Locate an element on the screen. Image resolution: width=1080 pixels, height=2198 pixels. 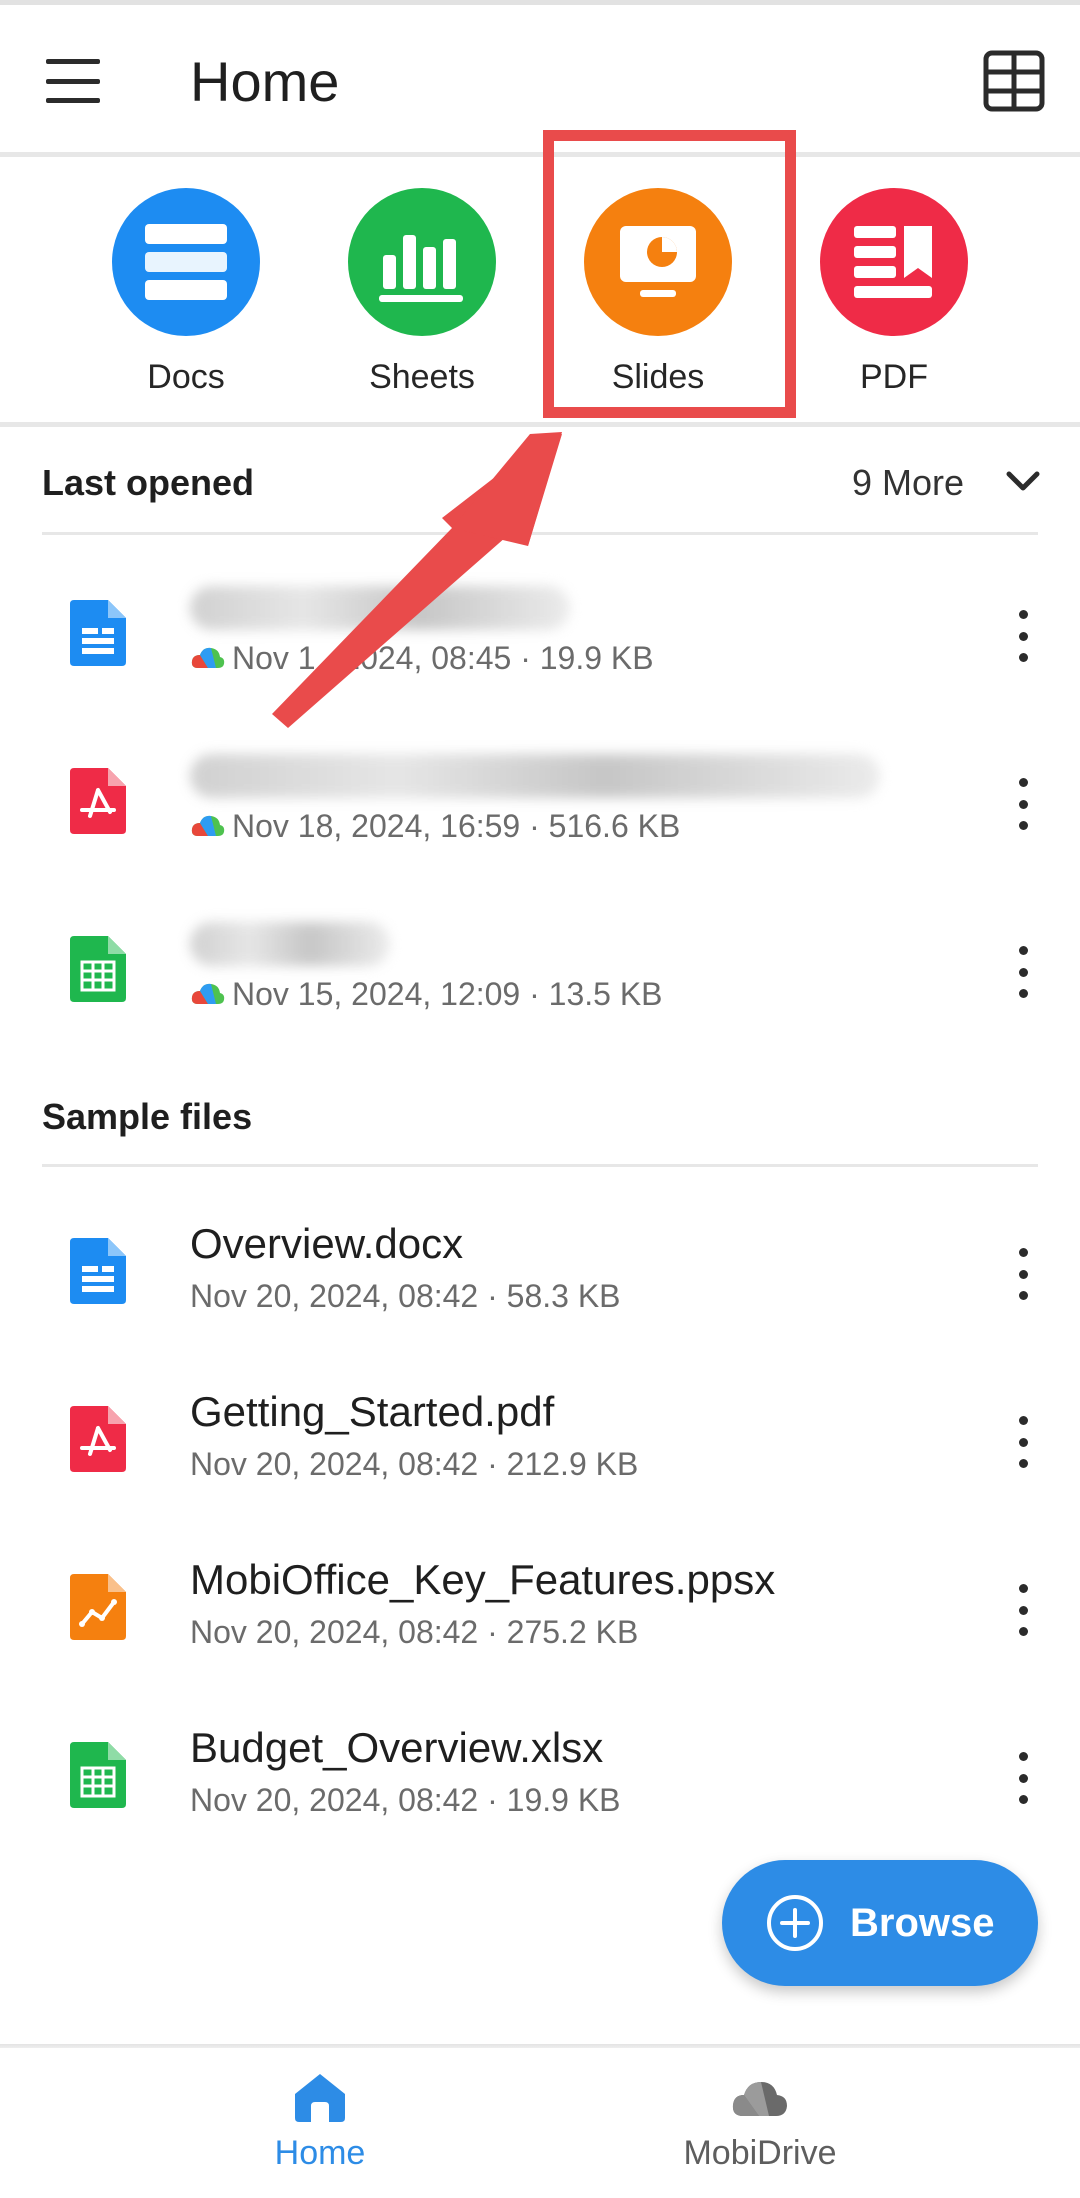
nav-item-home: Home is located at coordinates (320, 2121).